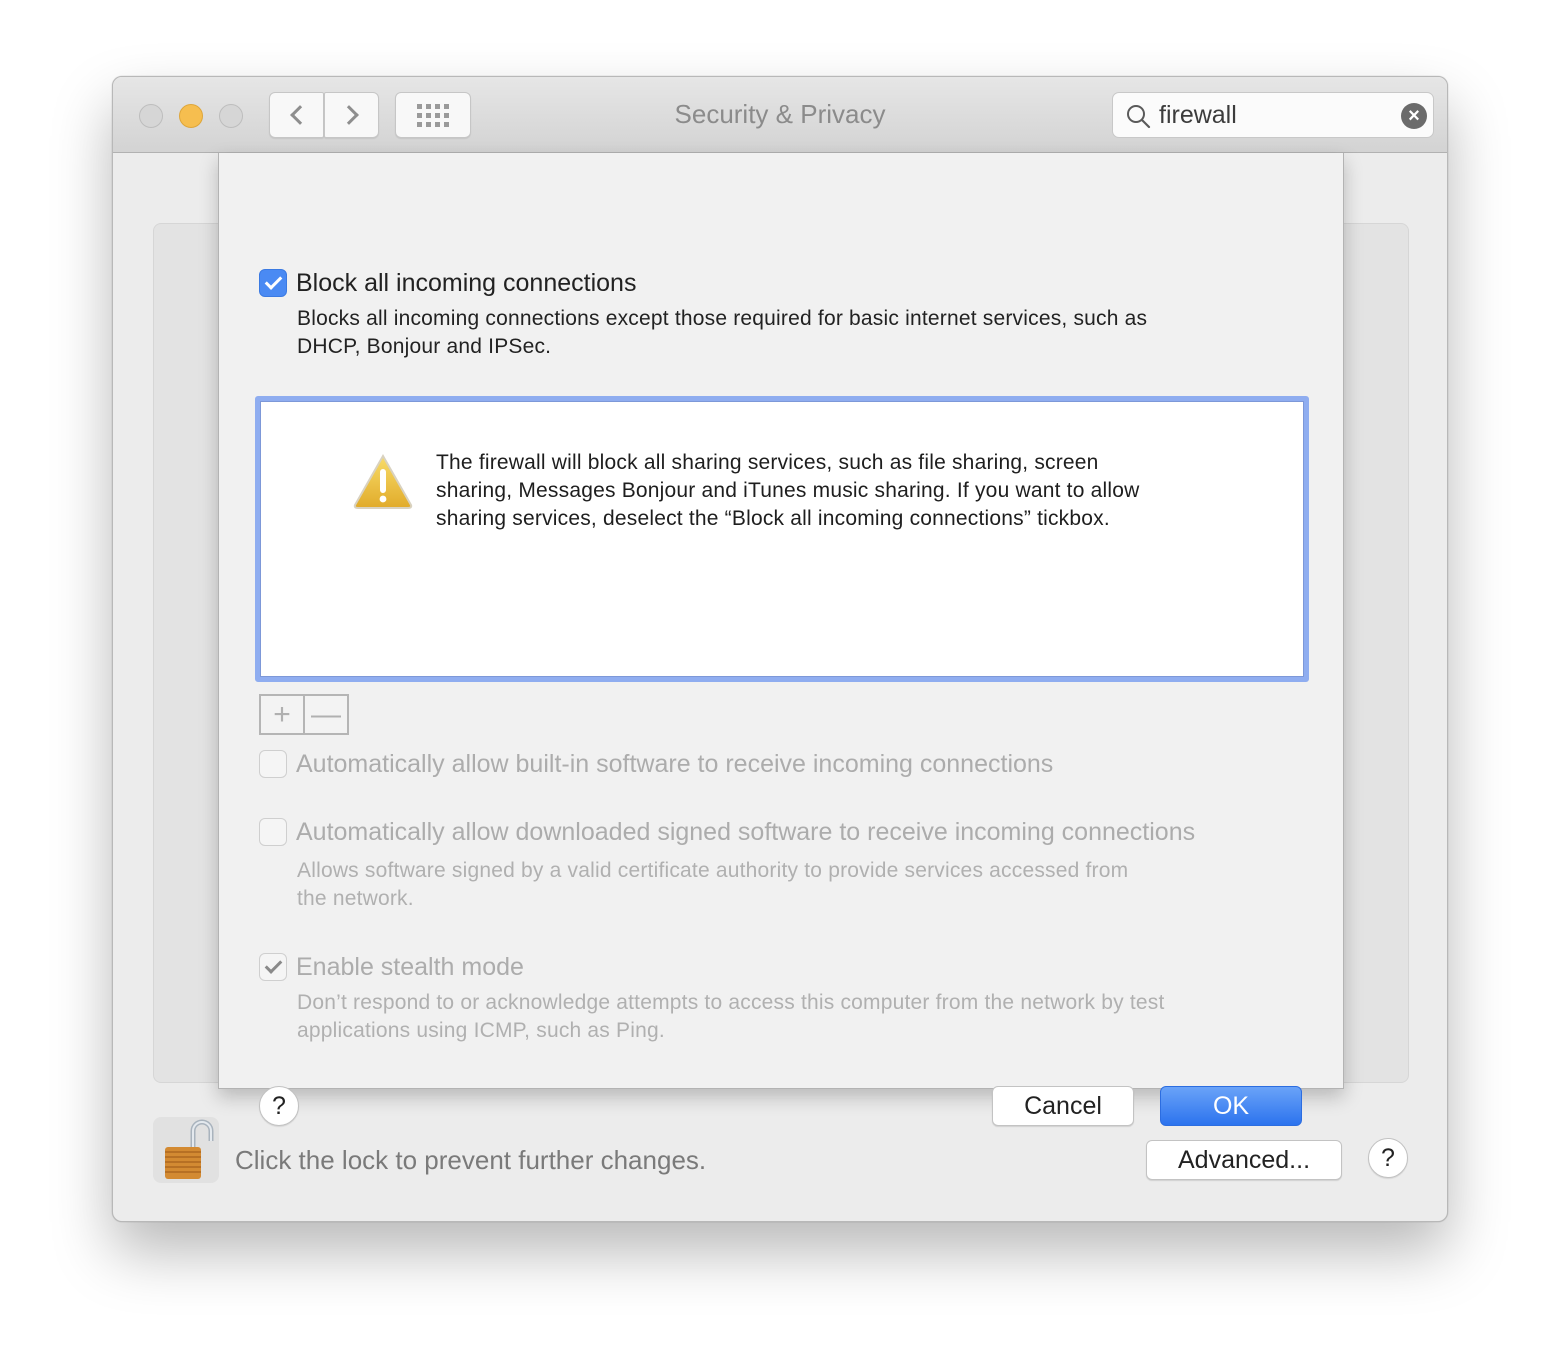 This screenshot has width=1560, height=1370. Describe the element at coordinates (1414, 116) in the screenshot. I see `clear-search-icon: ×` at that location.